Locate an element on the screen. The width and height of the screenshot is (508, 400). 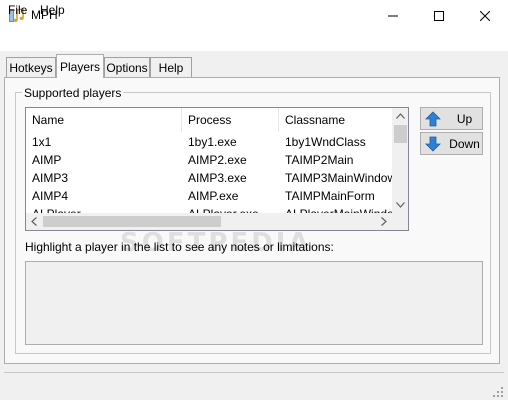
group-label: Supported players is located at coordinates (73, 93).